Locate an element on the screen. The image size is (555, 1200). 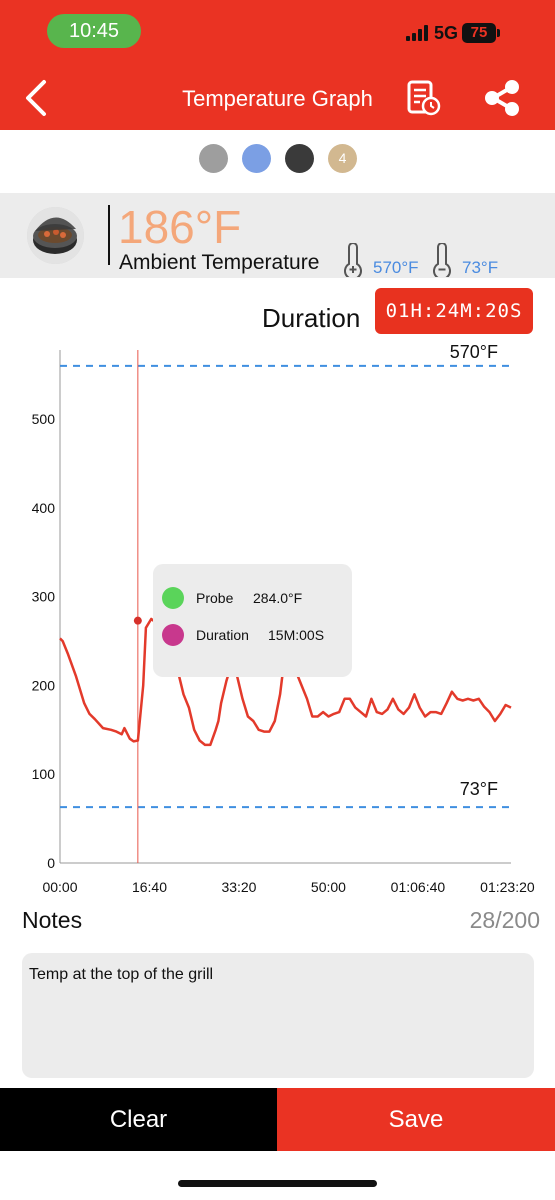
probe-dot-4: 4 is located at coordinates (342, 158).